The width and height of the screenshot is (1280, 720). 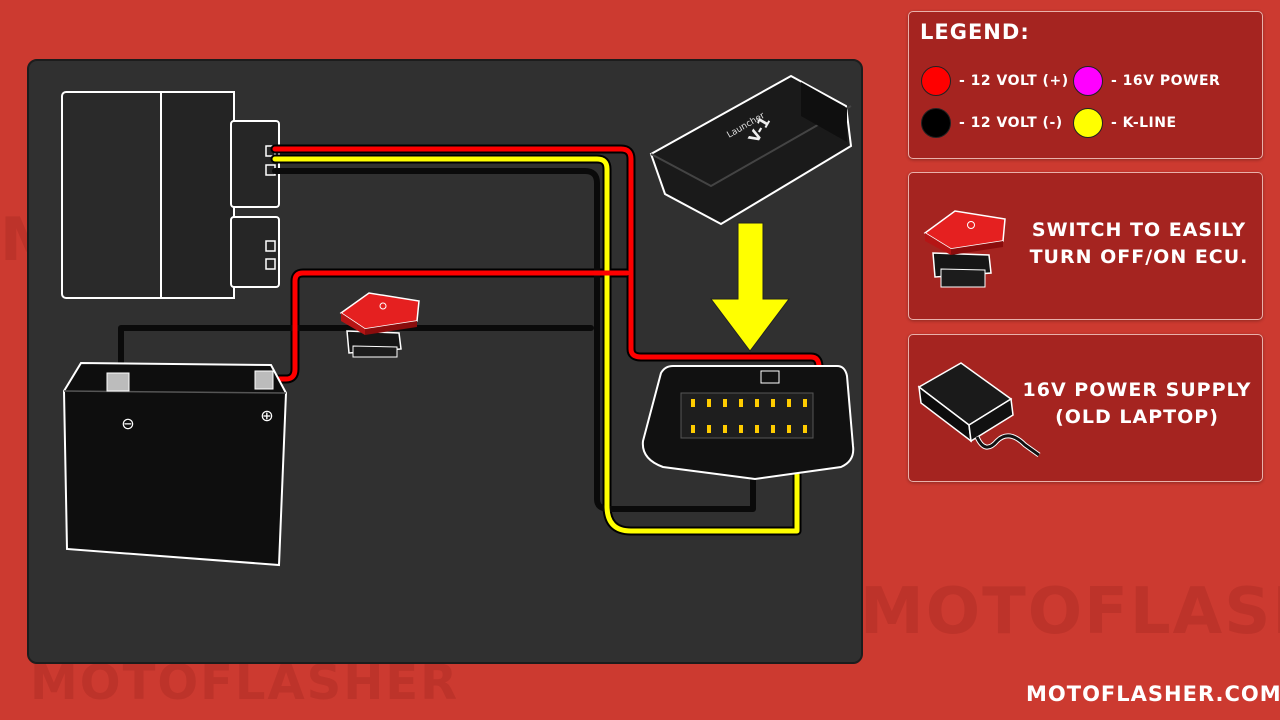 I want to click on power-supply-panel: 16V POWER SUPPLY (OLD LAPTOP), so click(x=1085, y=408).